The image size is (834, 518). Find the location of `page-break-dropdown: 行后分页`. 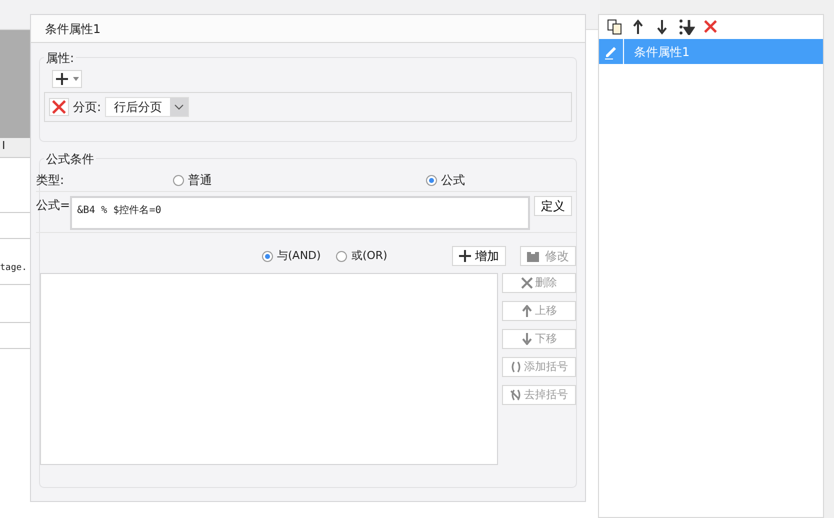

page-break-dropdown: 行后分页 is located at coordinates (147, 107).